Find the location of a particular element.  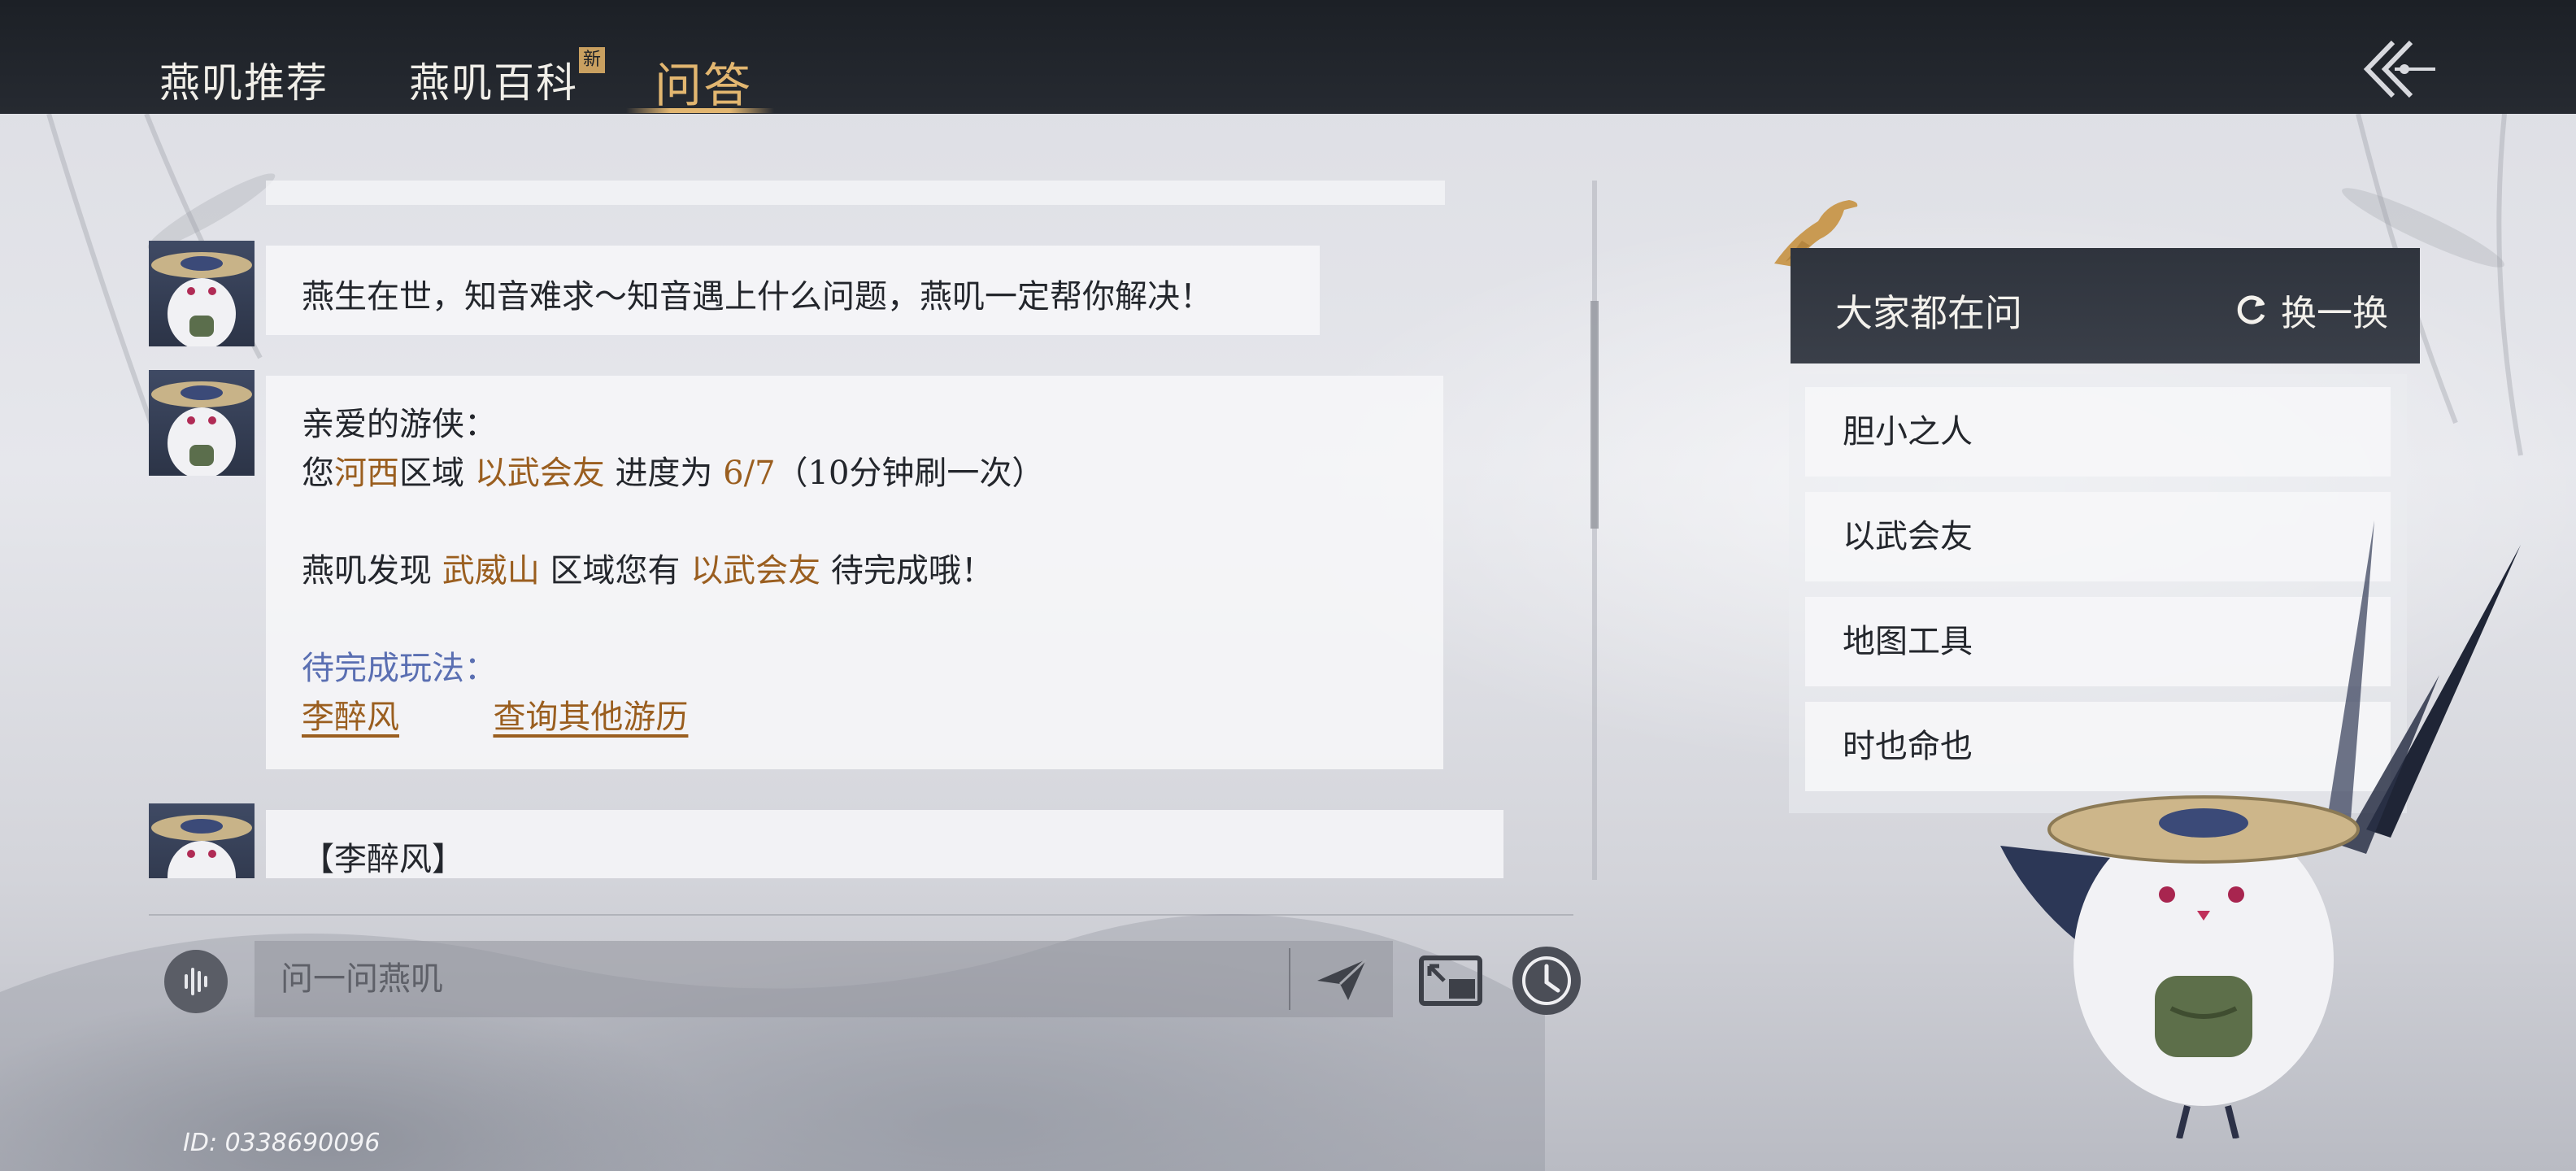

voice-button is located at coordinates (196, 982).